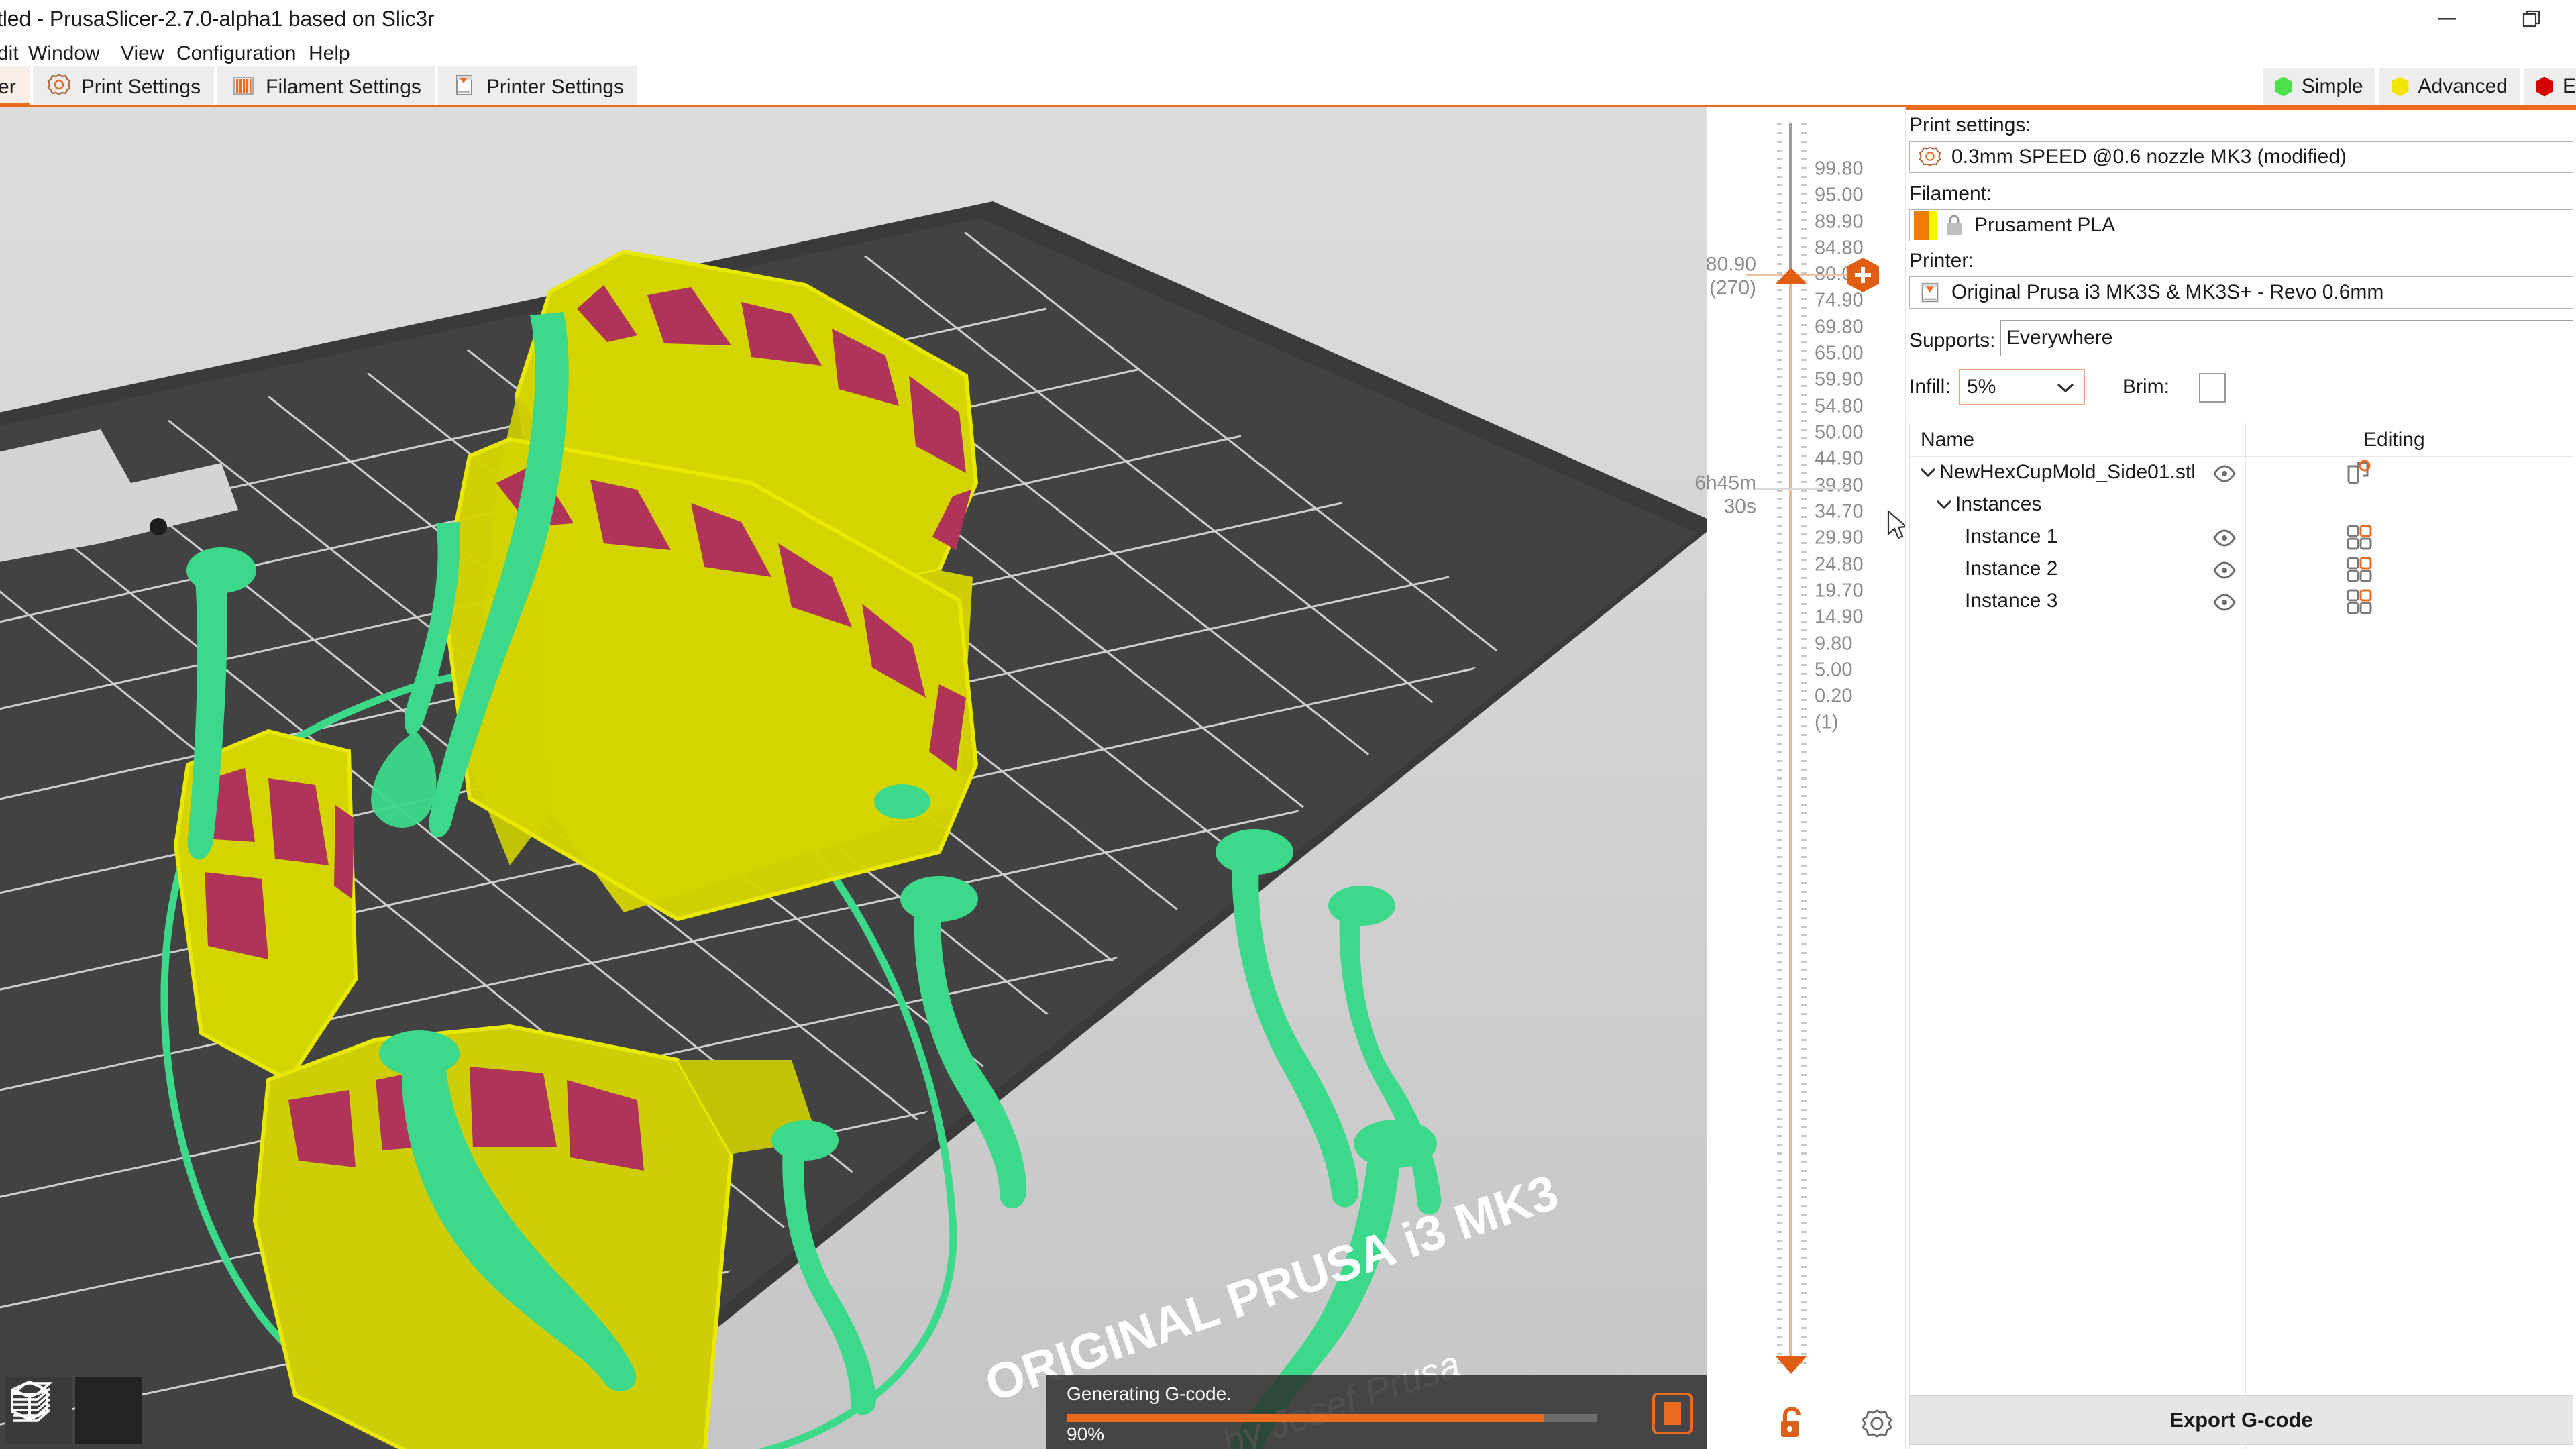 The image size is (2576, 1449). What do you see at coordinates (2241, 473) in the screenshot?
I see `object-list-row: NewHexCupMold_Side01.stl` at bounding box center [2241, 473].